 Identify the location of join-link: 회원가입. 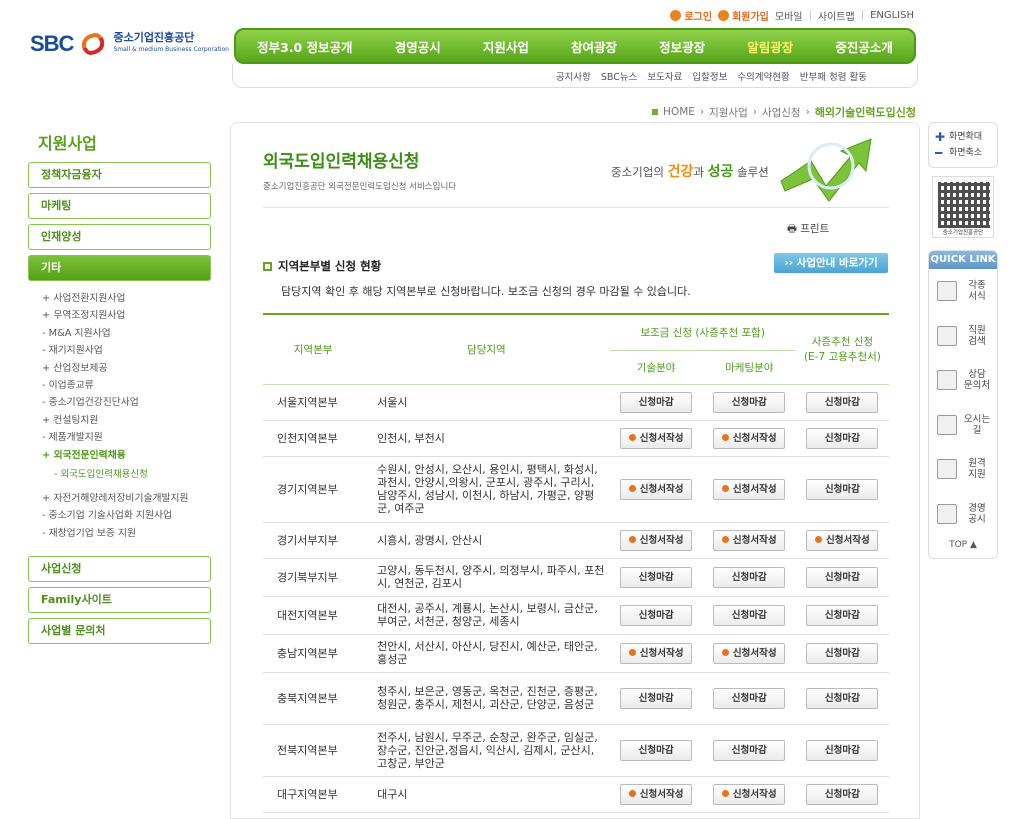
(743, 15).